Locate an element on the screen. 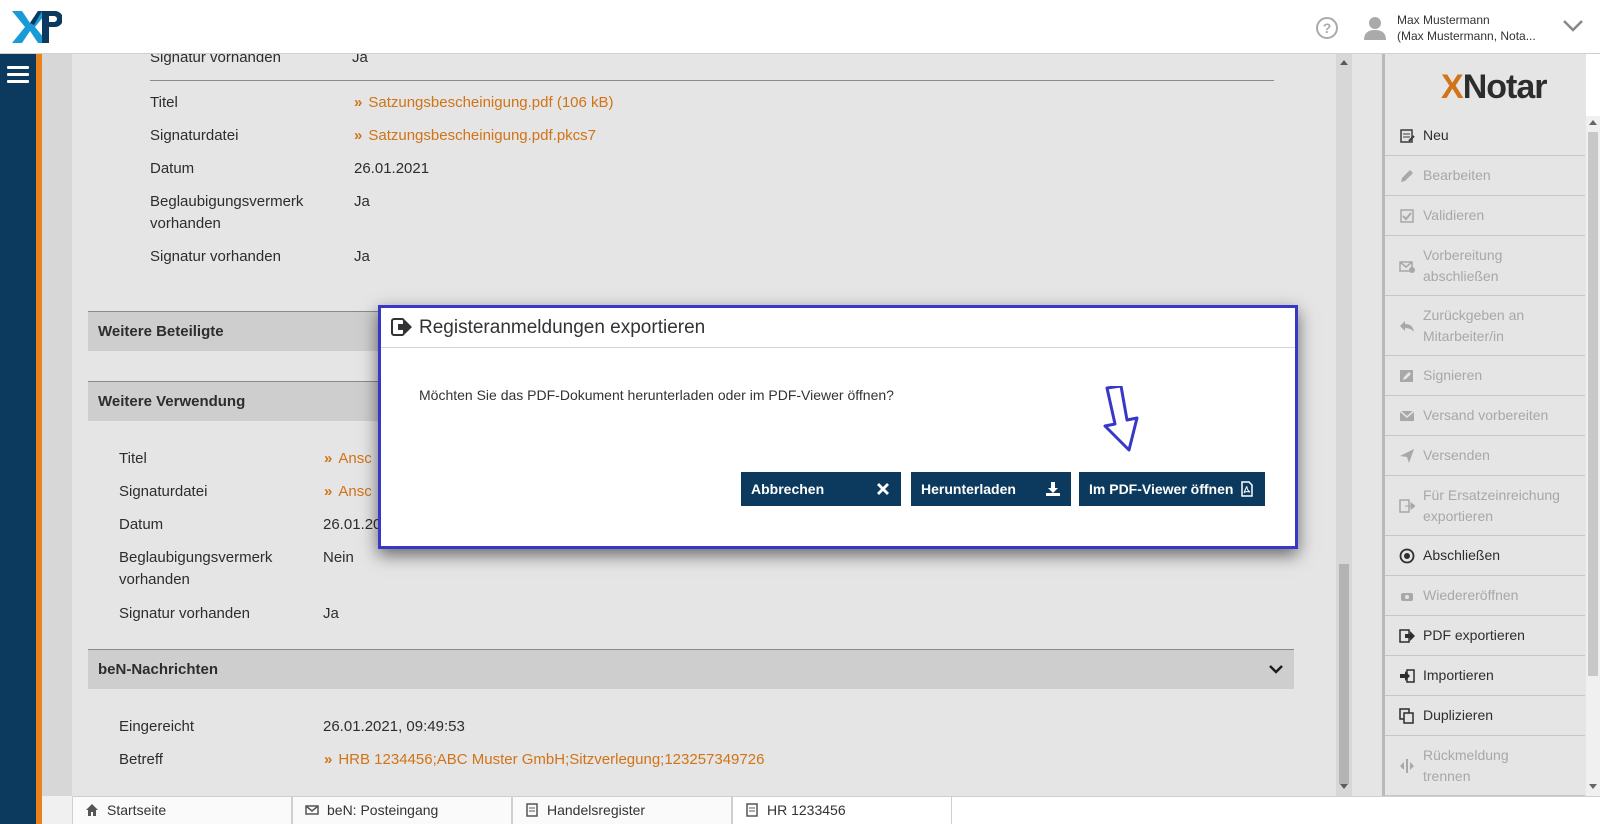 Image resolution: width=1600 pixels, height=824 pixels. download-button: Herunterladen is located at coordinates (991, 489).